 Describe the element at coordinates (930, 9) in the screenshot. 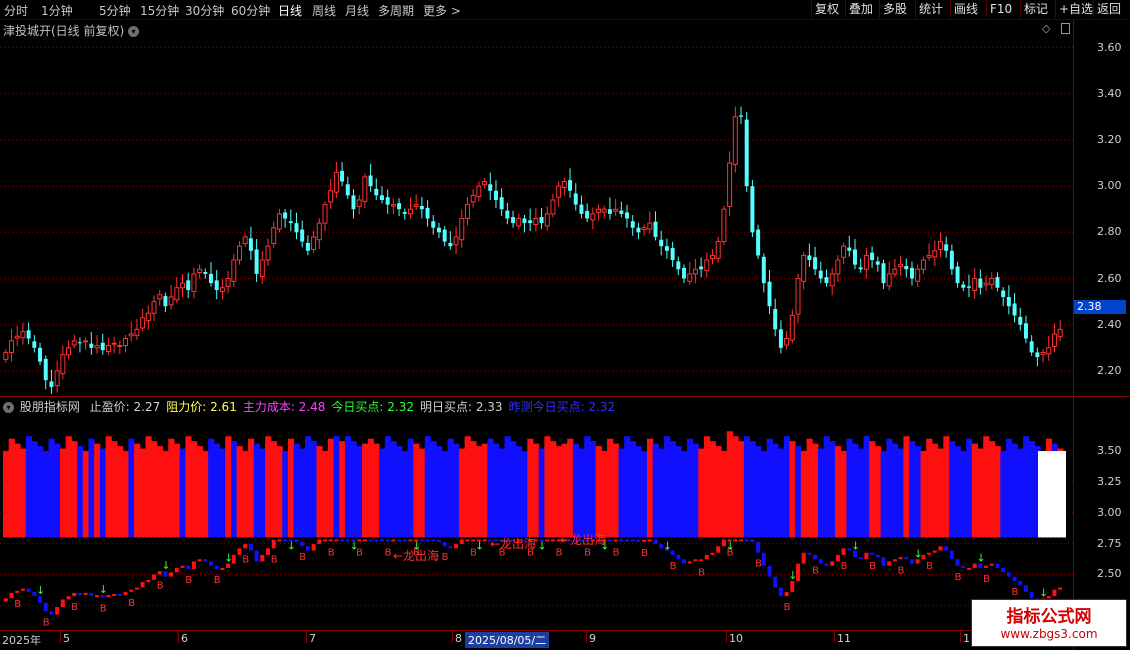

I see `button-tongji: 统计` at that location.